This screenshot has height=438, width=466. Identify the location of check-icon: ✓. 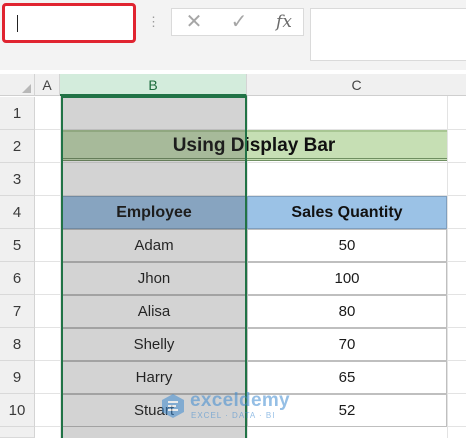
(239, 22).